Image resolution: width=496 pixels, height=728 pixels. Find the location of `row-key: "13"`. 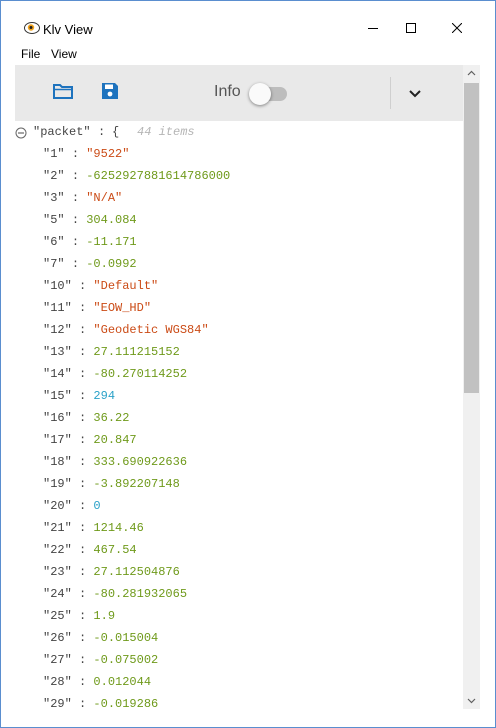

row-key: "13" is located at coordinates (57, 352).